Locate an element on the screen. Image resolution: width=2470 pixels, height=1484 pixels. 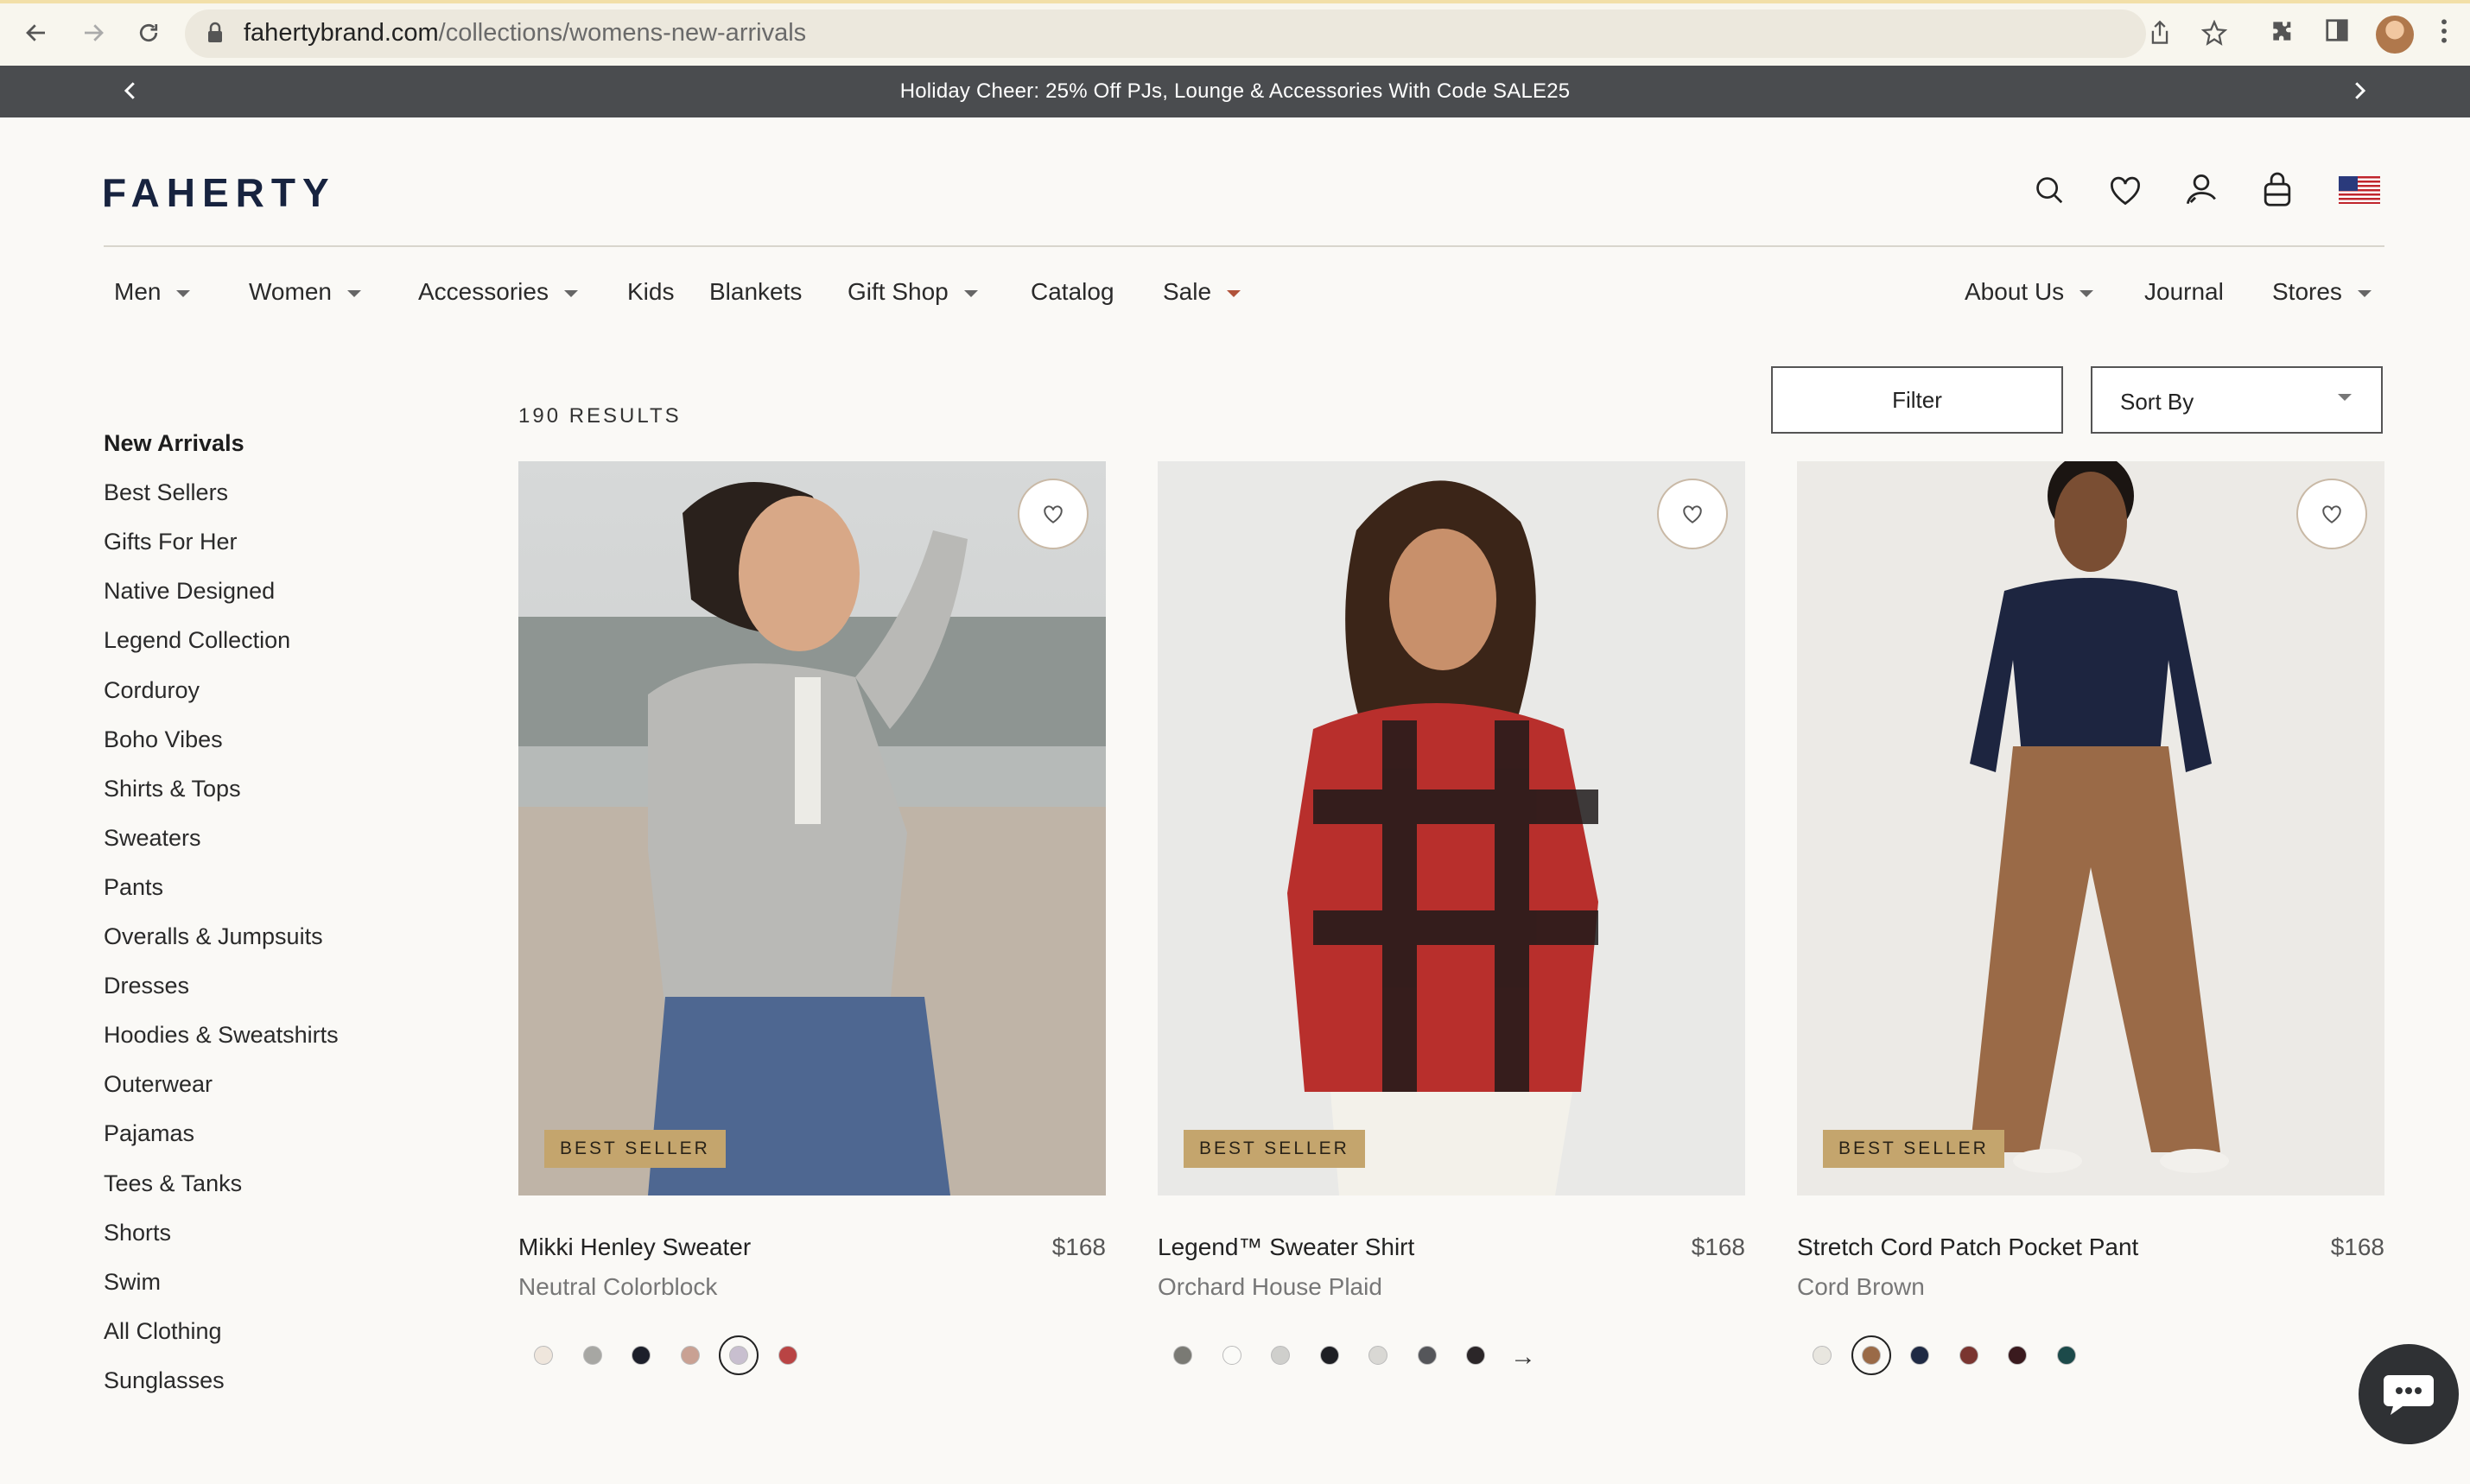
sidebar-item: Swim is located at coordinates (132, 1282).